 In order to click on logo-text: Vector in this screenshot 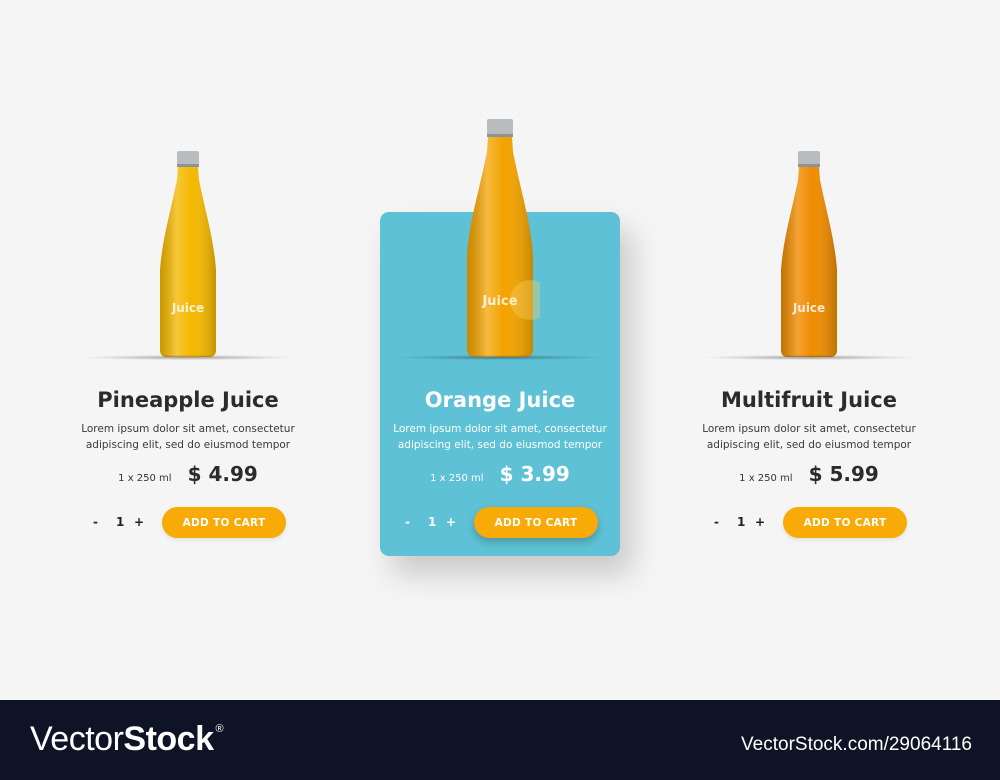, I will do `click(77, 739)`.